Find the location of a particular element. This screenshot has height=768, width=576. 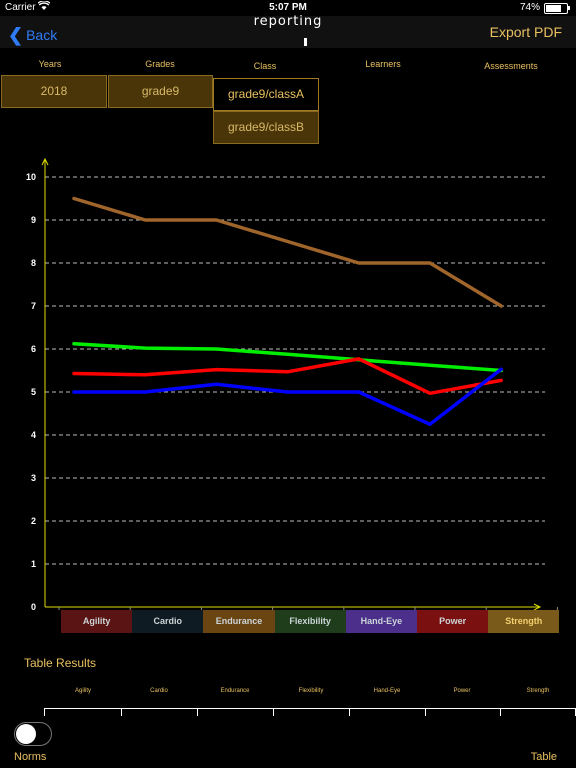

back-label: Back is located at coordinates (42, 35).